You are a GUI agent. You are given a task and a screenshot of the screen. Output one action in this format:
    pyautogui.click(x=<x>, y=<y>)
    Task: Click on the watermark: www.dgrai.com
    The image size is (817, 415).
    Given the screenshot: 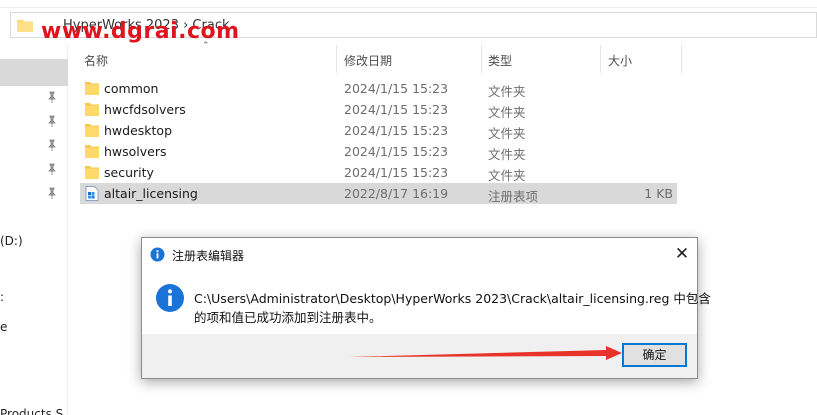 What is the action you would take?
    pyautogui.click(x=140, y=31)
    